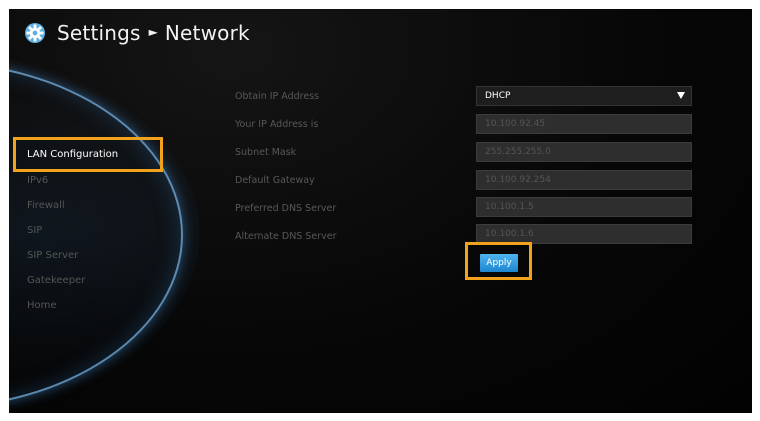 The image size is (760, 421). Describe the element at coordinates (275, 180) in the screenshot. I see `default-gateway-label: Default Gateway` at that location.